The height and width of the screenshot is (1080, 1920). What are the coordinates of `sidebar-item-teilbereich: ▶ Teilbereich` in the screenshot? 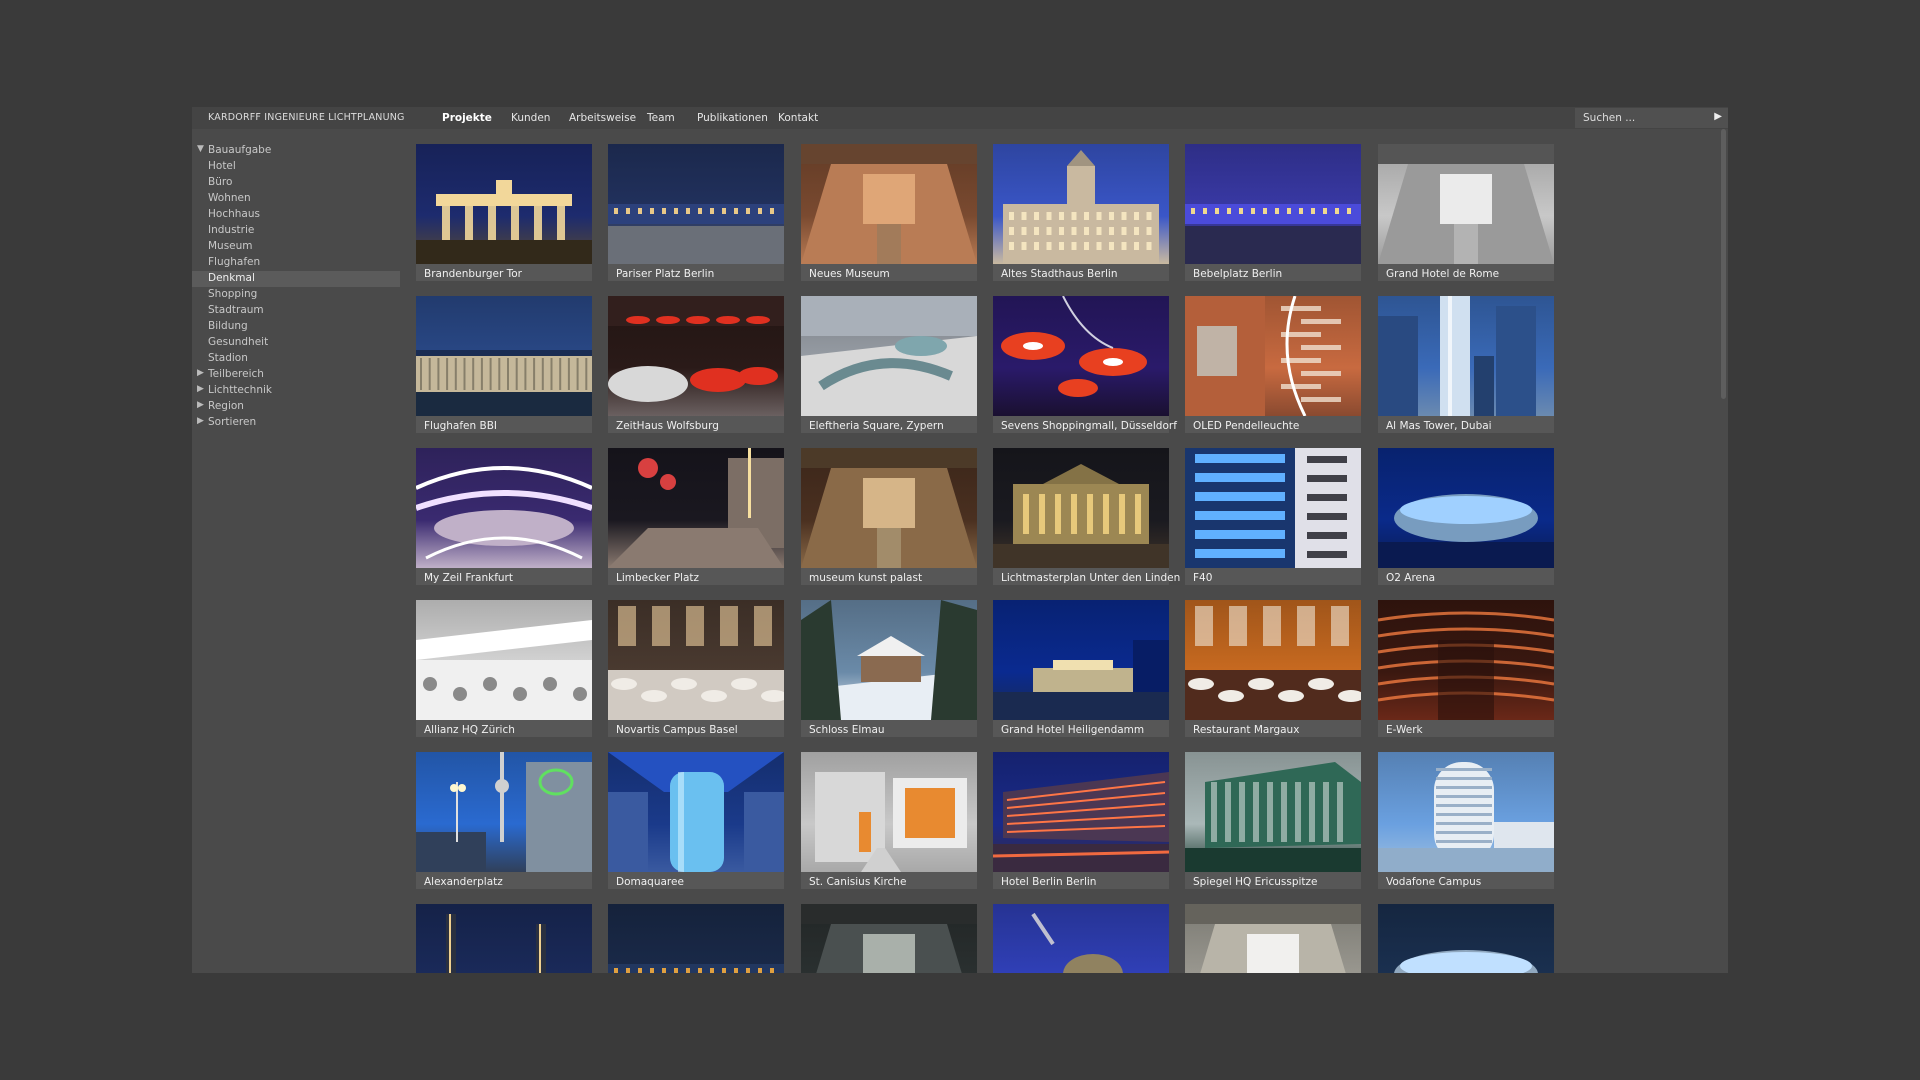 It's located at (296, 375).